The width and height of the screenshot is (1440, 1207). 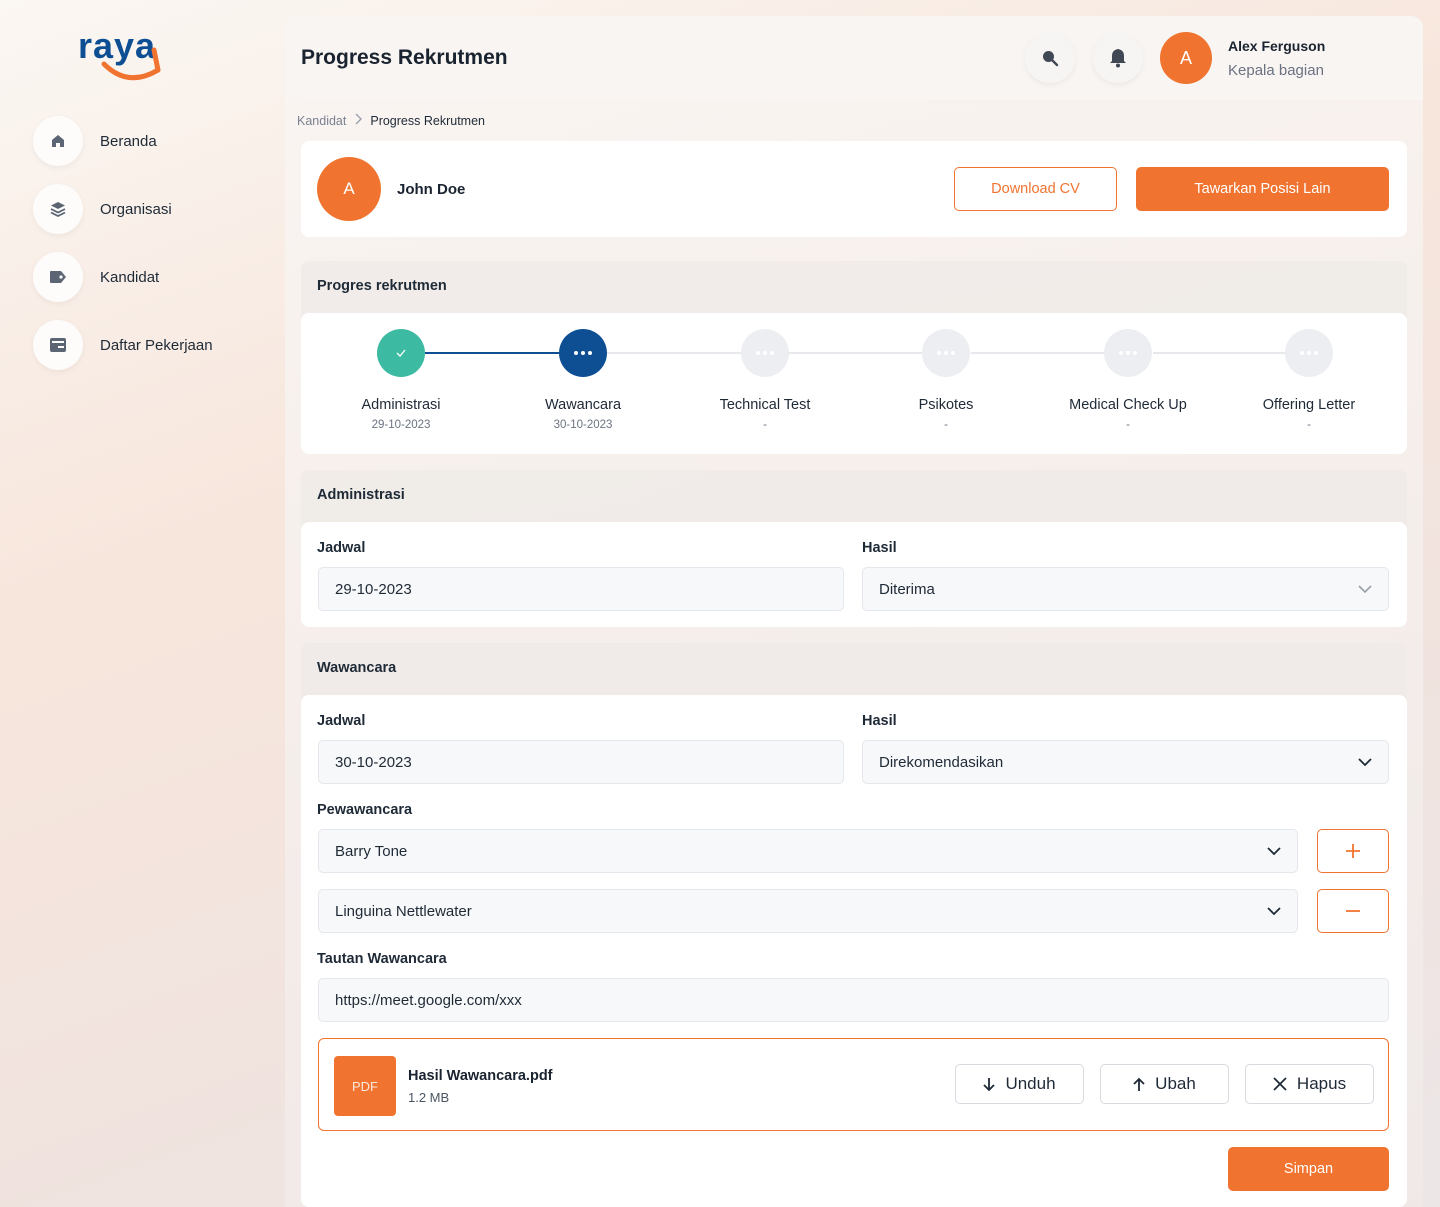 I want to click on sidebar-item-label: Organisasi, so click(x=136, y=209).